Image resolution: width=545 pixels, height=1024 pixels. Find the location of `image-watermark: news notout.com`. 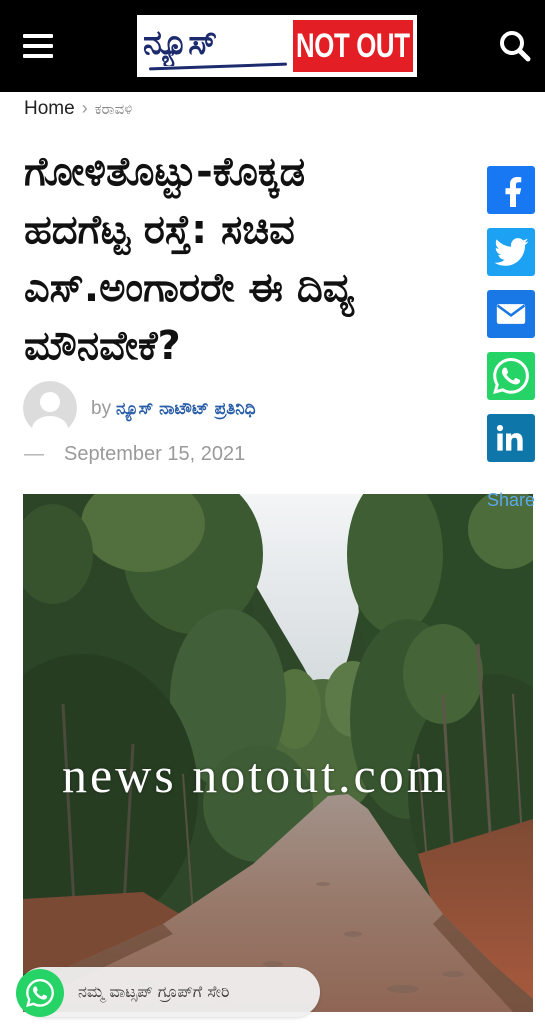

image-watermark: news notout.com is located at coordinates (255, 775).